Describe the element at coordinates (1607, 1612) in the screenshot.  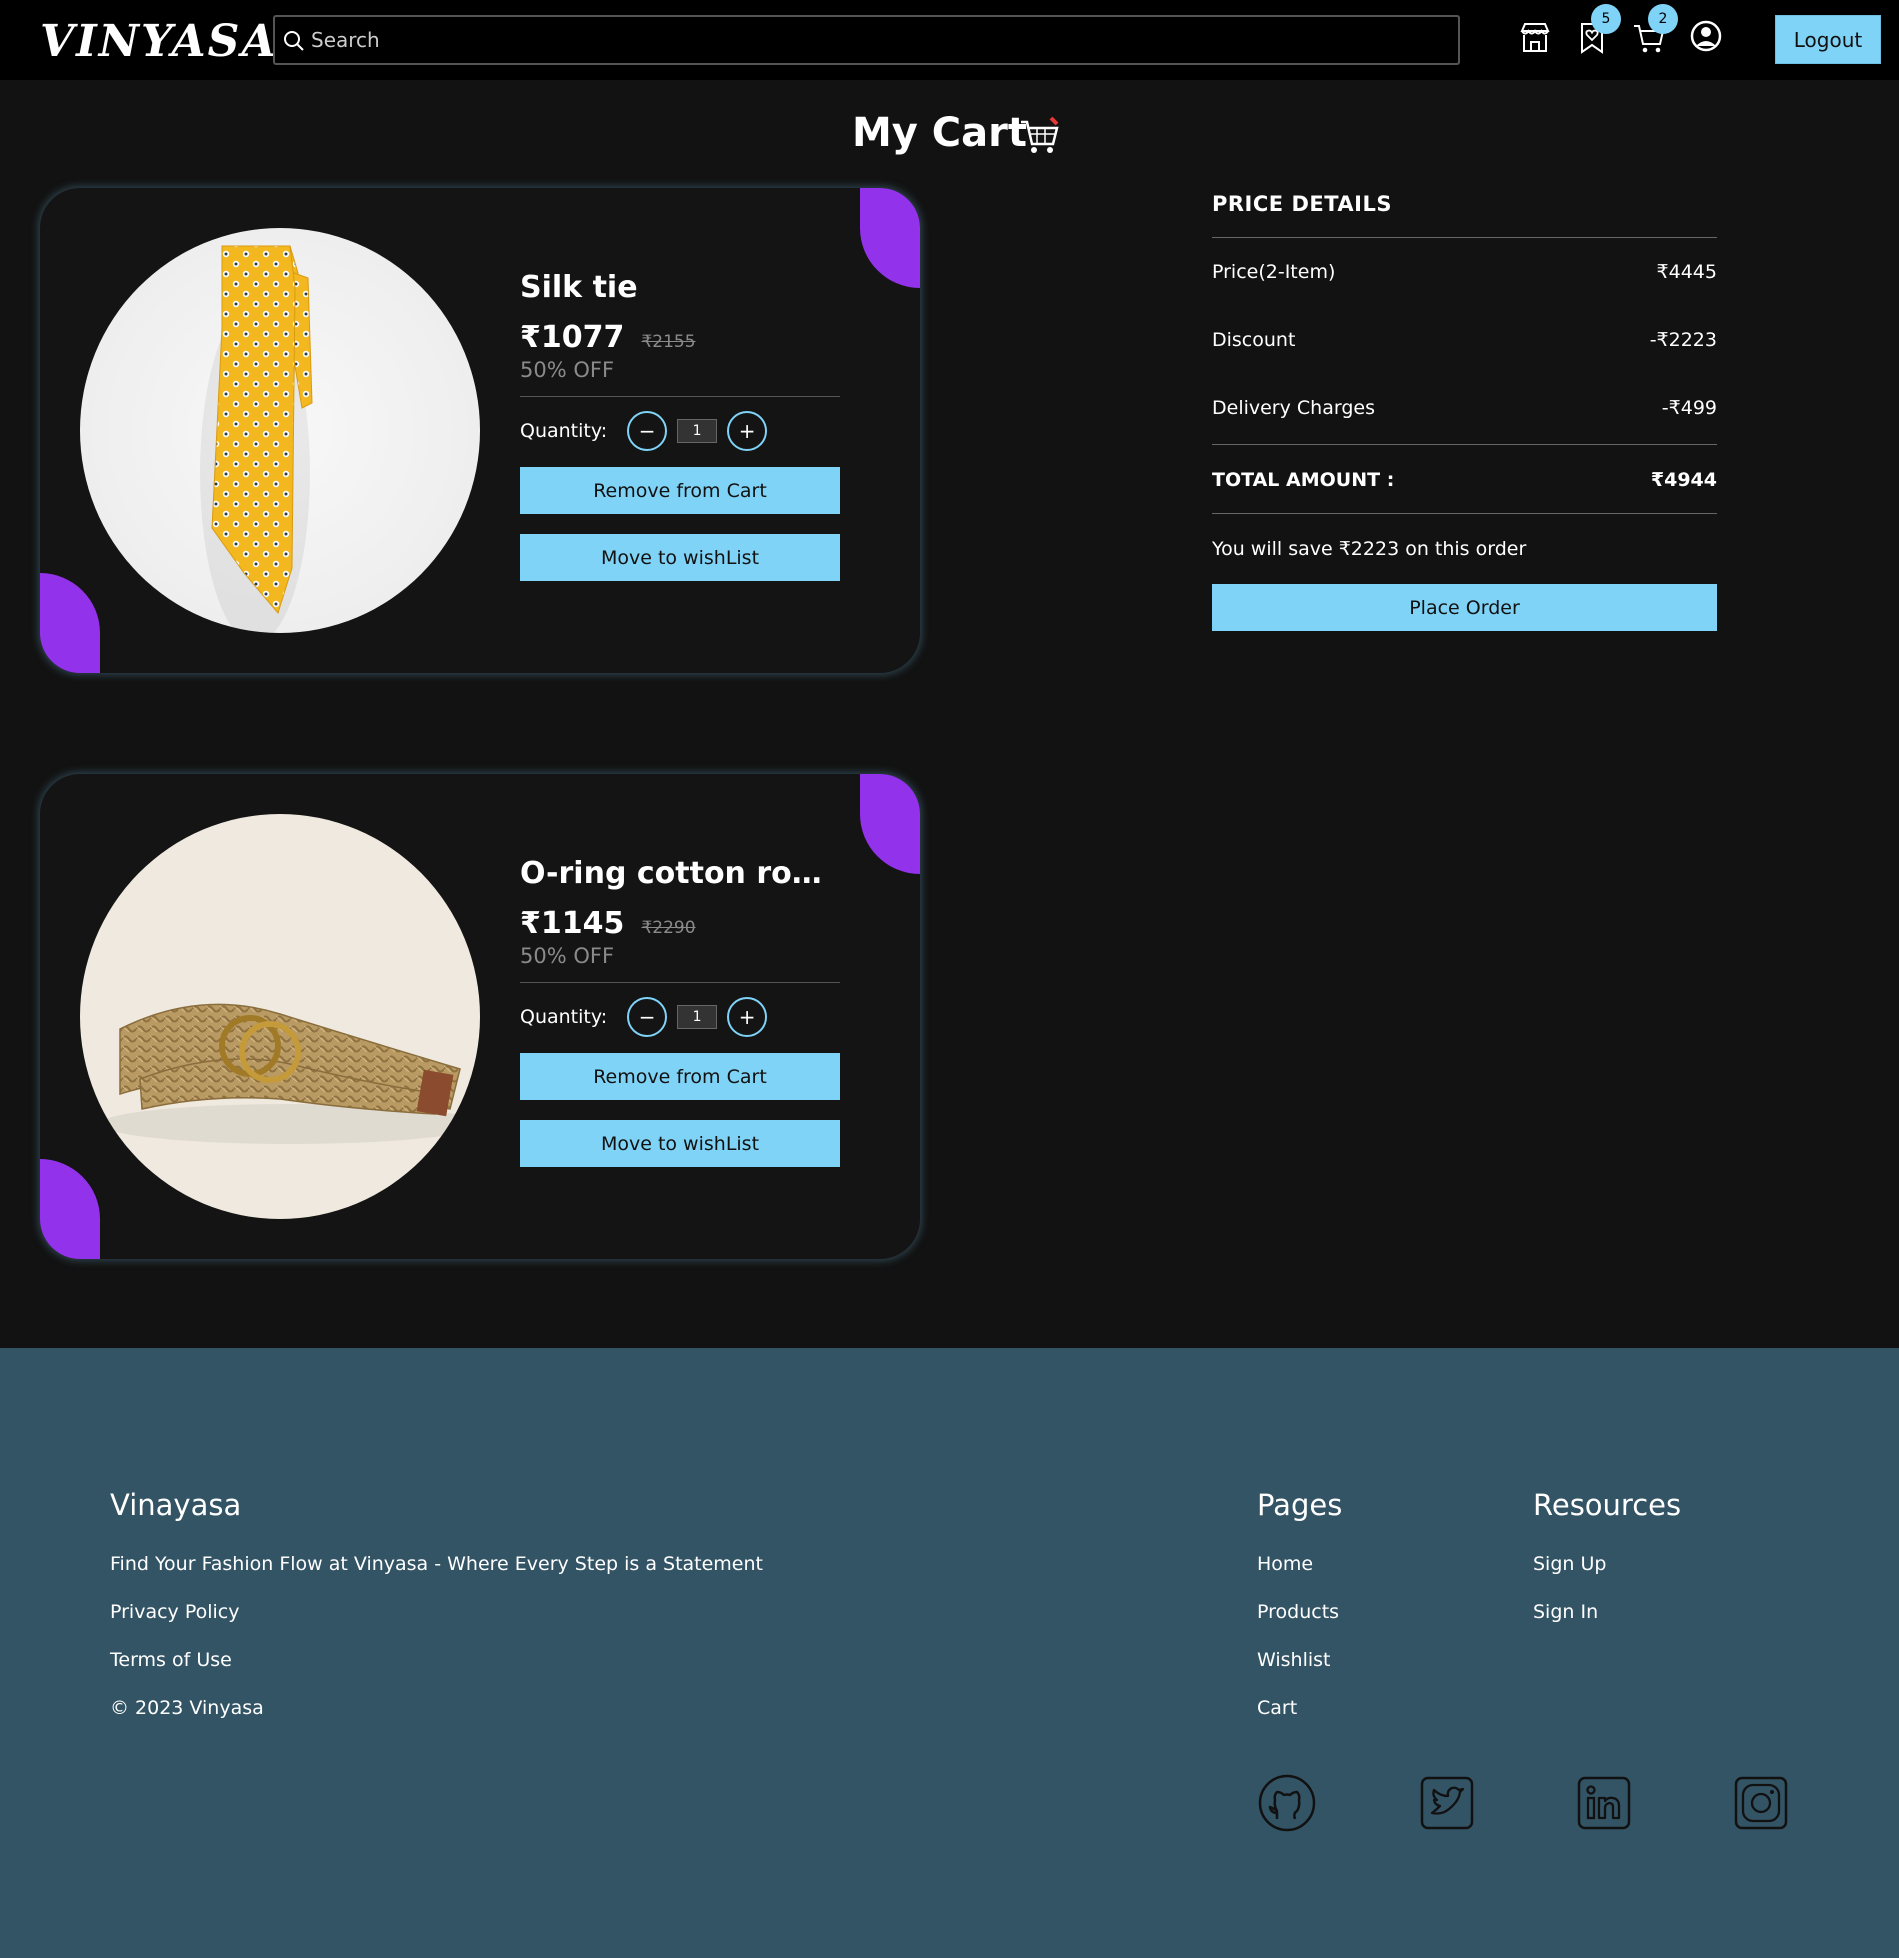
I see `footer-link-signin: Sign In` at that location.